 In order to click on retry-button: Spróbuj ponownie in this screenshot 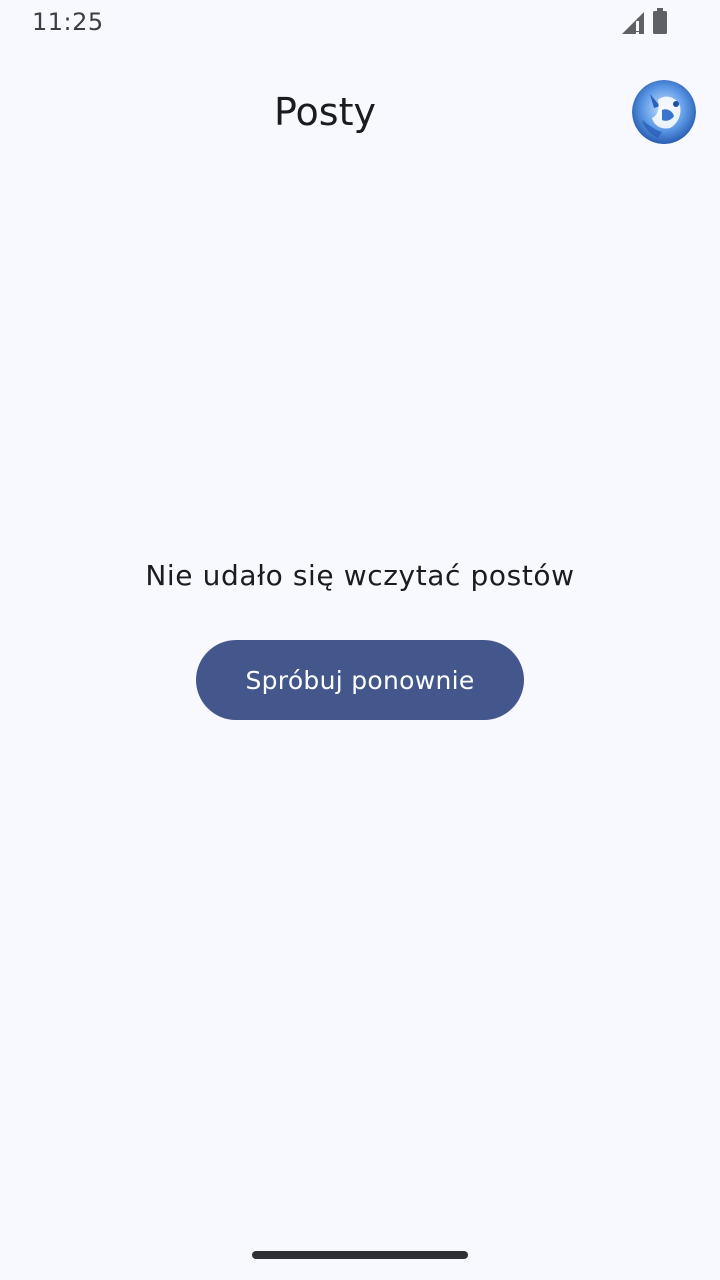, I will do `click(360, 680)`.